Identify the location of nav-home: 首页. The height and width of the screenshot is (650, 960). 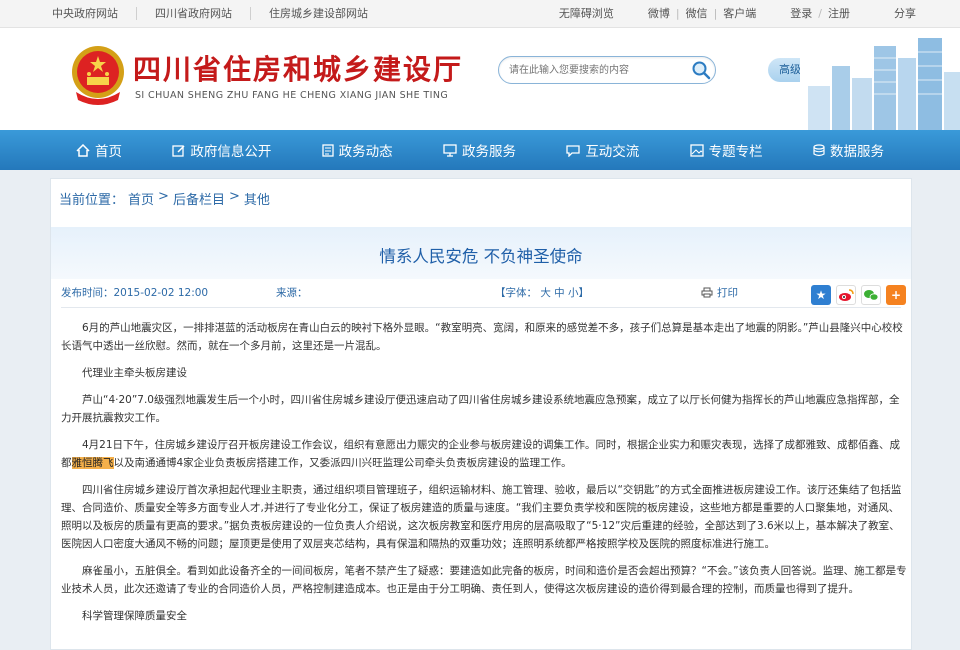
(99, 150).